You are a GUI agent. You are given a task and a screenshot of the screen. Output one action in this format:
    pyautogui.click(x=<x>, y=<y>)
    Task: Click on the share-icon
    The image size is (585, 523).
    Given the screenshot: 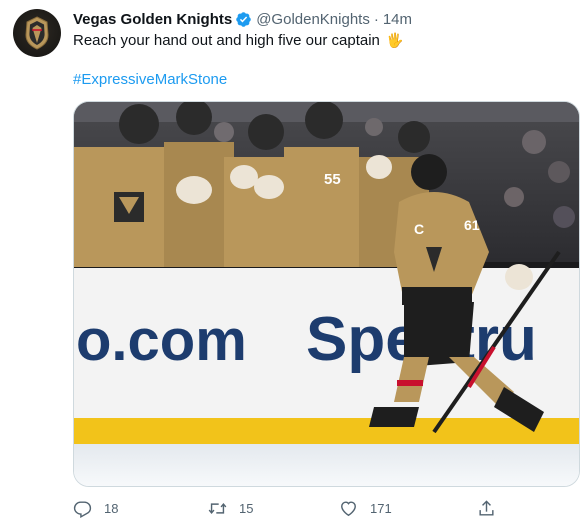 What is the action you would take?
    pyautogui.click(x=486, y=507)
    